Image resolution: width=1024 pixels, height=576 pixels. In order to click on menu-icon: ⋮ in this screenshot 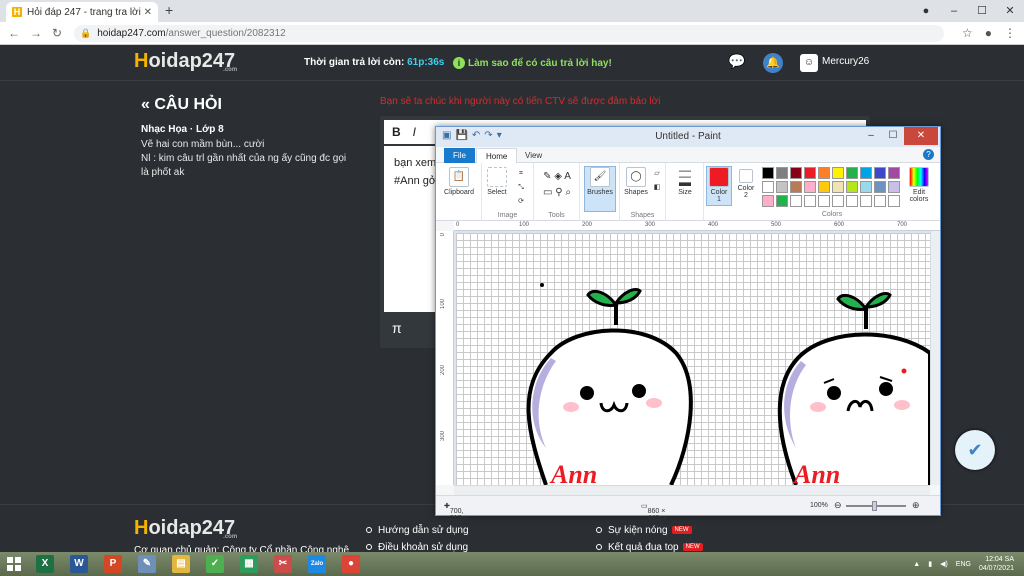, I will do `click(1010, 33)`.